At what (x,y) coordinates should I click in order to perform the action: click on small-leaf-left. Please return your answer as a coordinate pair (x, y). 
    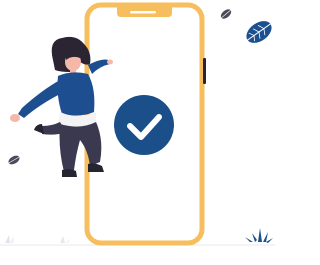
    Looking at the image, I should click on (14, 160).